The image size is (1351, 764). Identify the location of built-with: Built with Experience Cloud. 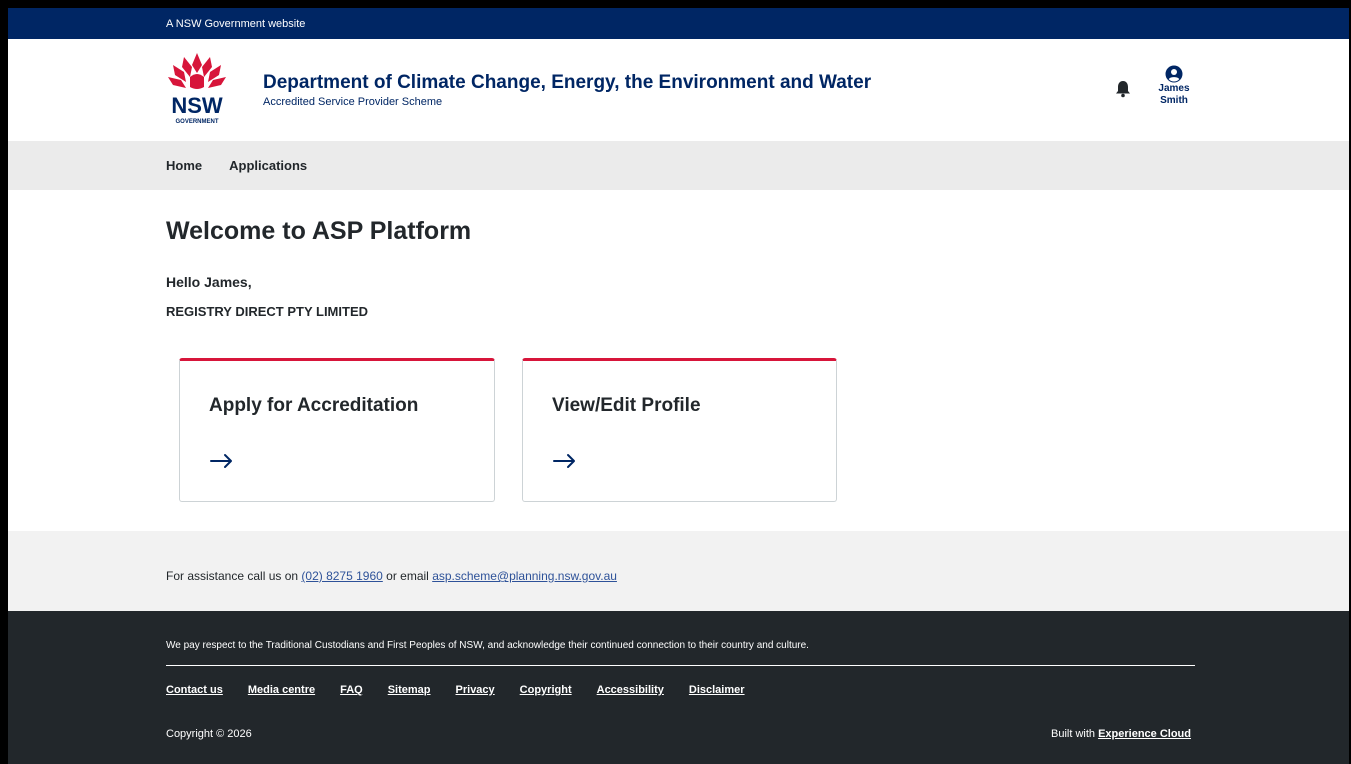
(1121, 734).